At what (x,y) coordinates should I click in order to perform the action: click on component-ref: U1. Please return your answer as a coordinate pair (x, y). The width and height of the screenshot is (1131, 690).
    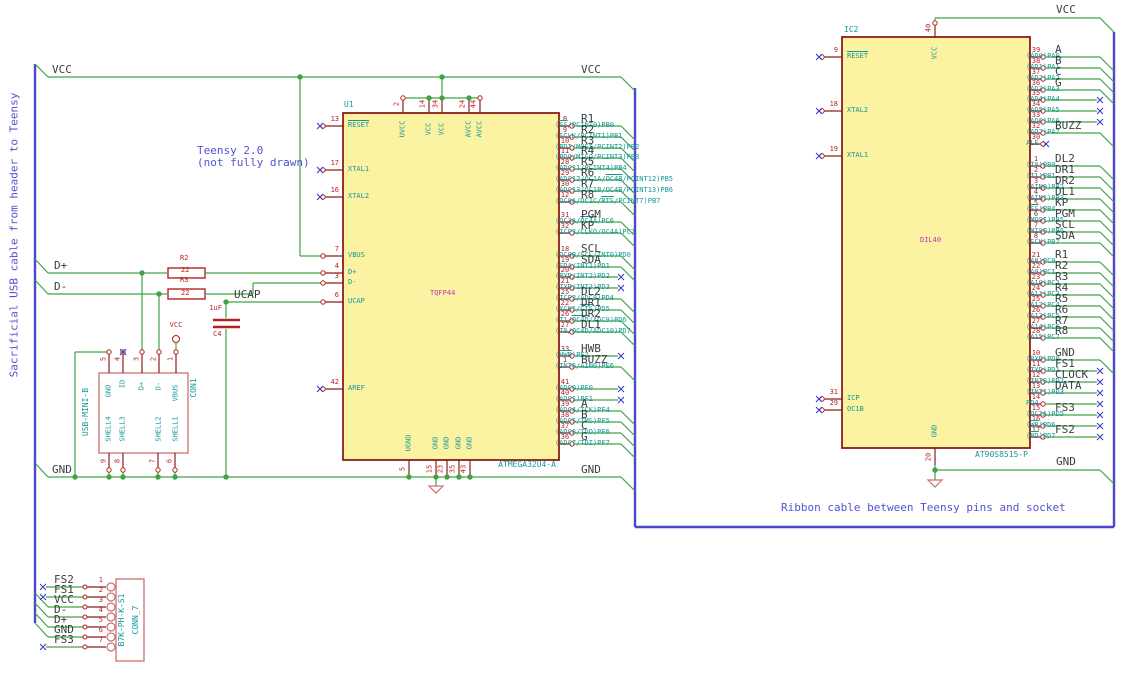
    Looking at the image, I should click on (349, 105).